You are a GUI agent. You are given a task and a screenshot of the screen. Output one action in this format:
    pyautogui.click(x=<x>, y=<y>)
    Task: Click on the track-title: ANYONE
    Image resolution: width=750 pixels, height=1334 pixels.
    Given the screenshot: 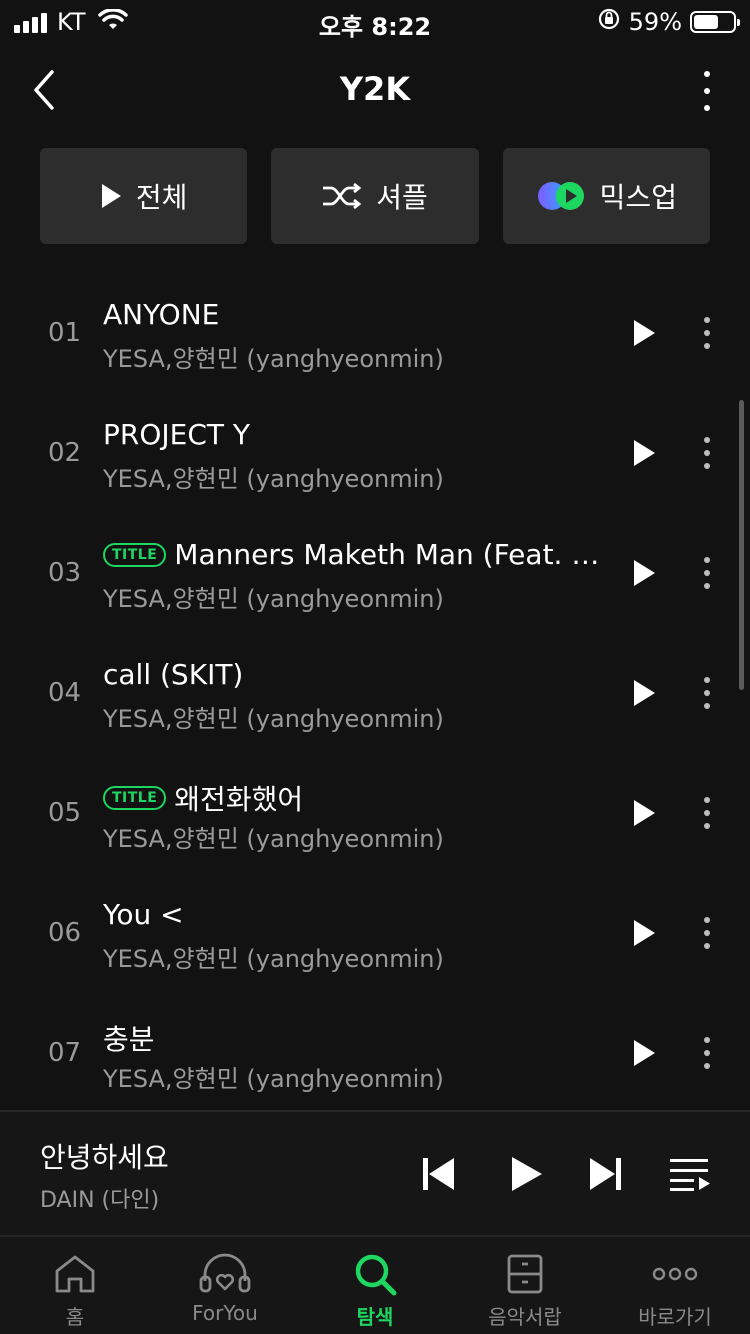 What is the action you would take?
    pyautogui.click(x=161, y=314)
    